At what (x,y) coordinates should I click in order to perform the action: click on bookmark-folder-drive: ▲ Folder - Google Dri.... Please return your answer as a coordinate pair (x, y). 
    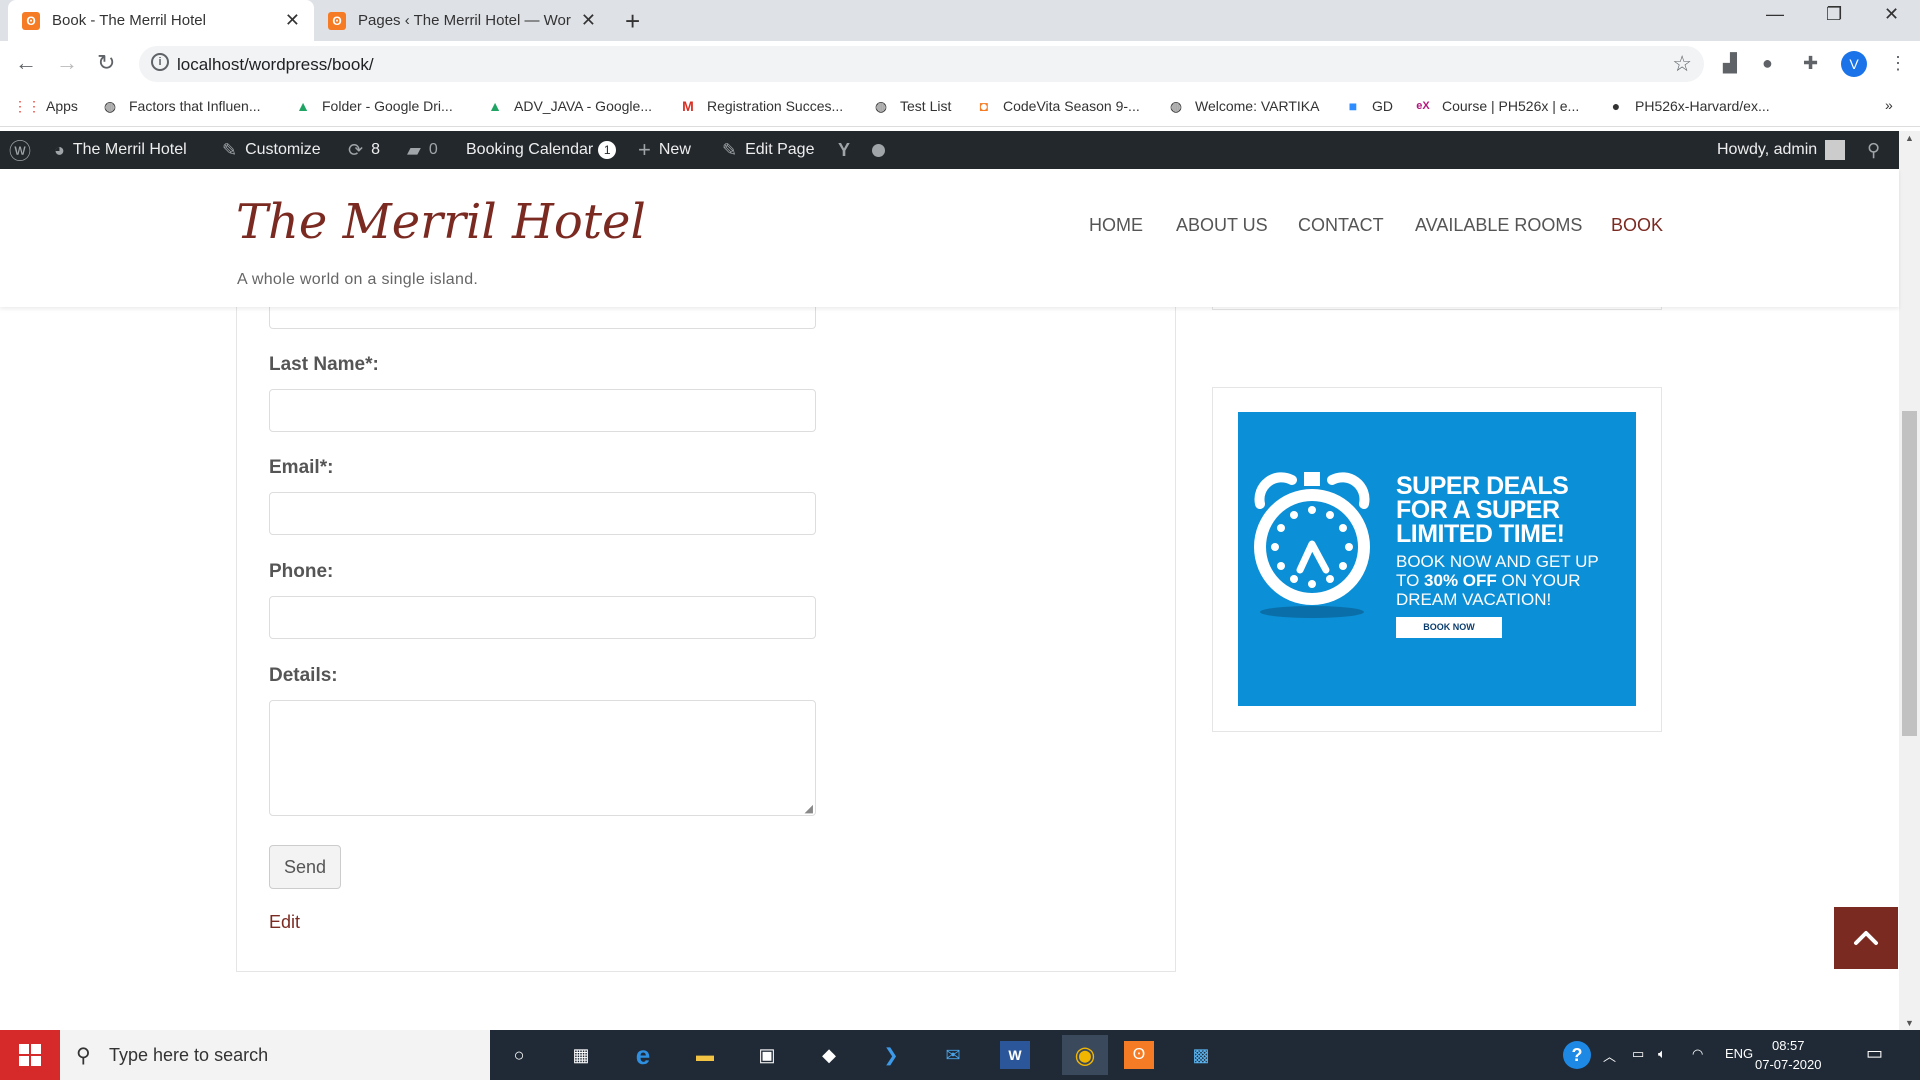
    Looking at the image, I should click on (373, 106).